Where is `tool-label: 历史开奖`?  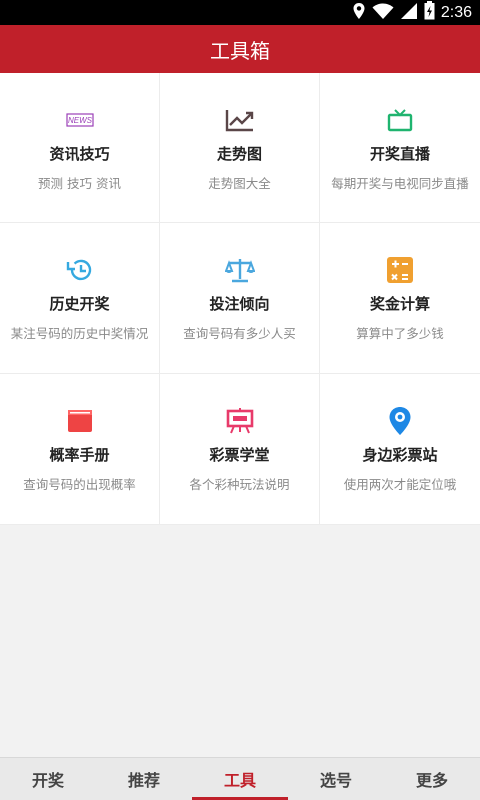
tool-label: 历史开奖 is located at coordinates (79, 304).